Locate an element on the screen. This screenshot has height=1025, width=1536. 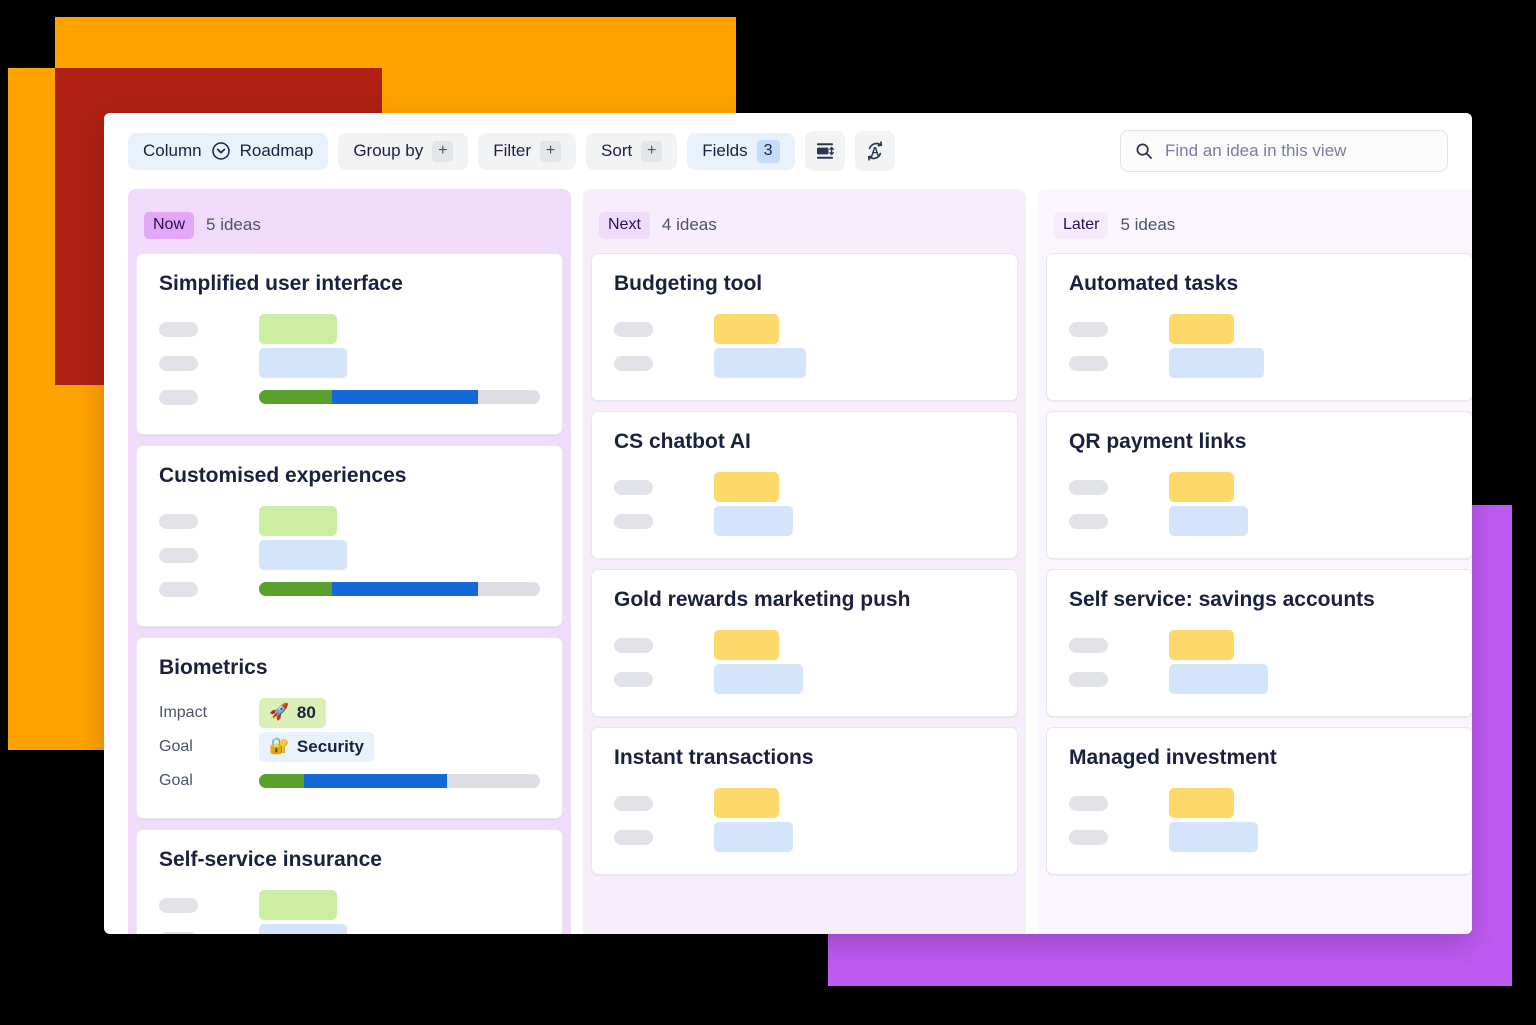
idea-card-title: Simplified user interface is located at coordinates (281, 283).